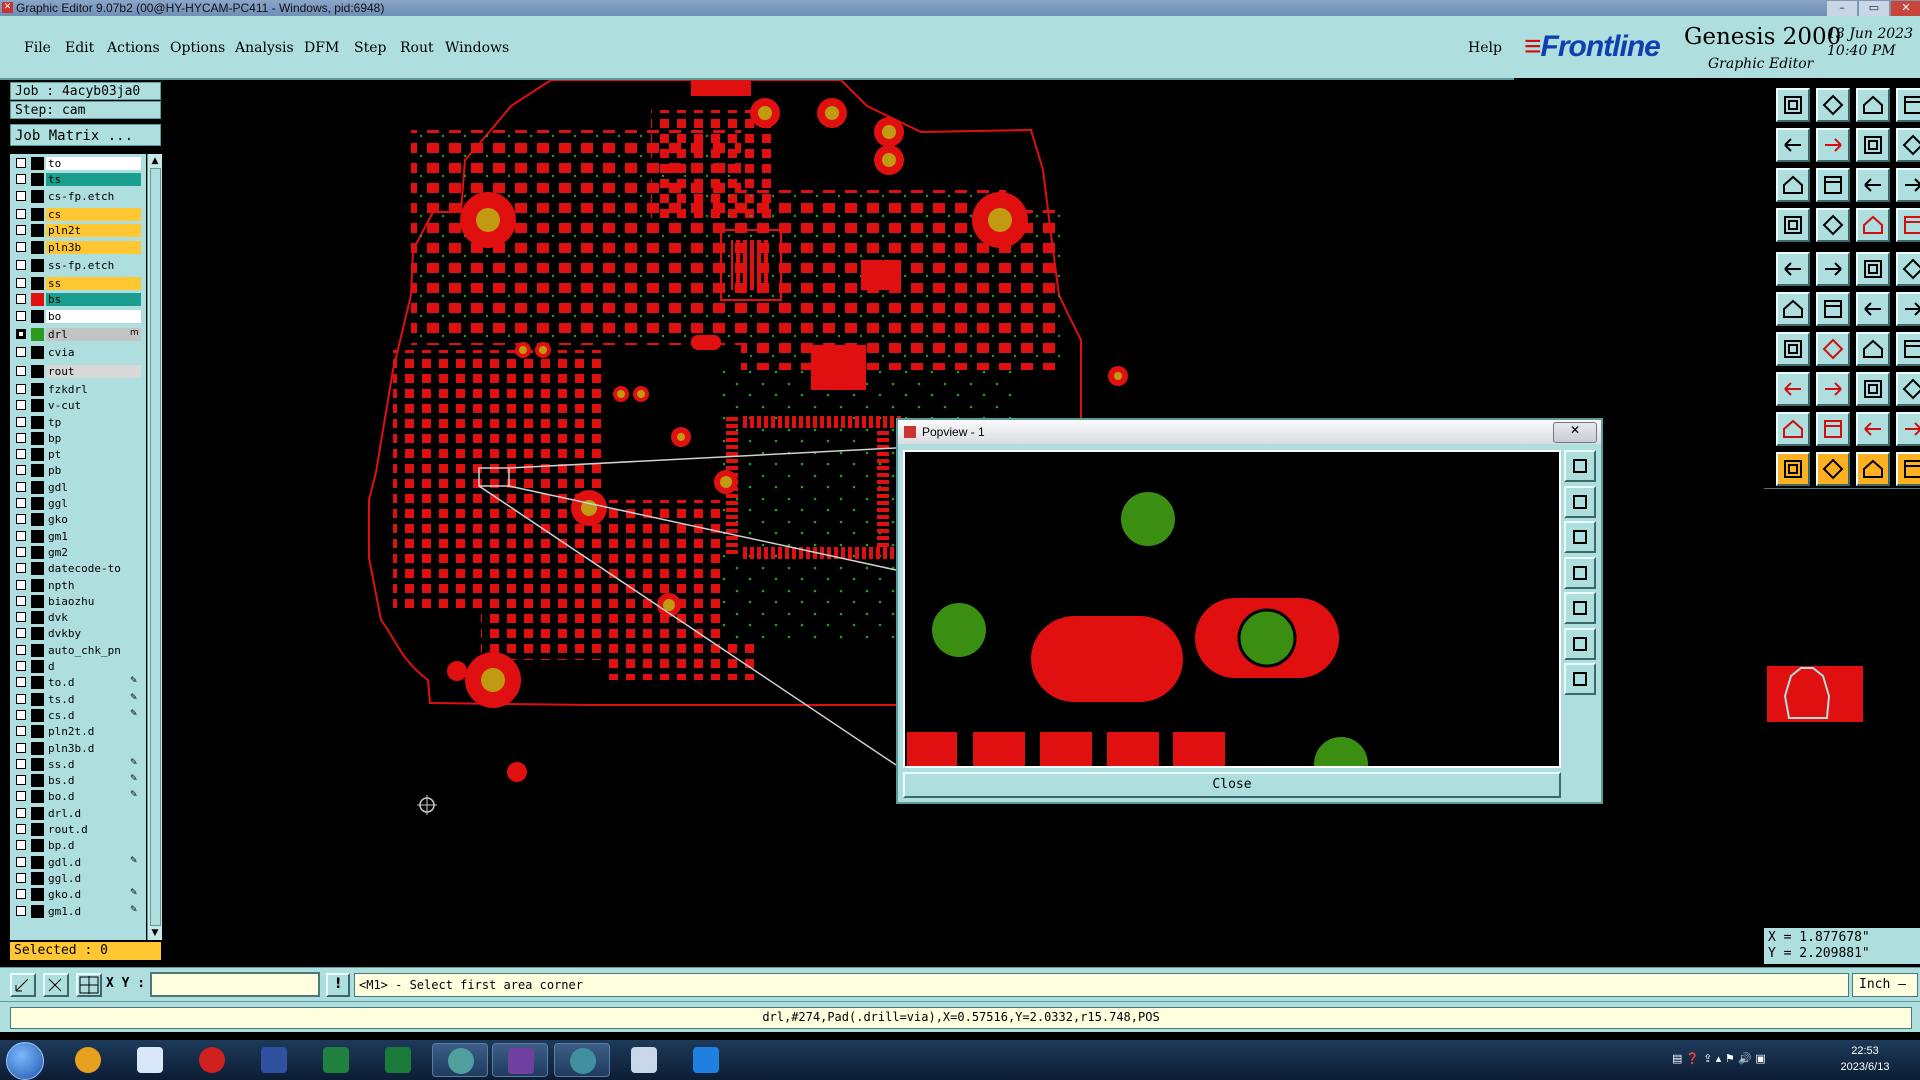 The width and height of the screenshot is (1920, 1080). Describe the element at coordinates (1793, 309) in the screenshot. I see `node-tool-button` at that location.